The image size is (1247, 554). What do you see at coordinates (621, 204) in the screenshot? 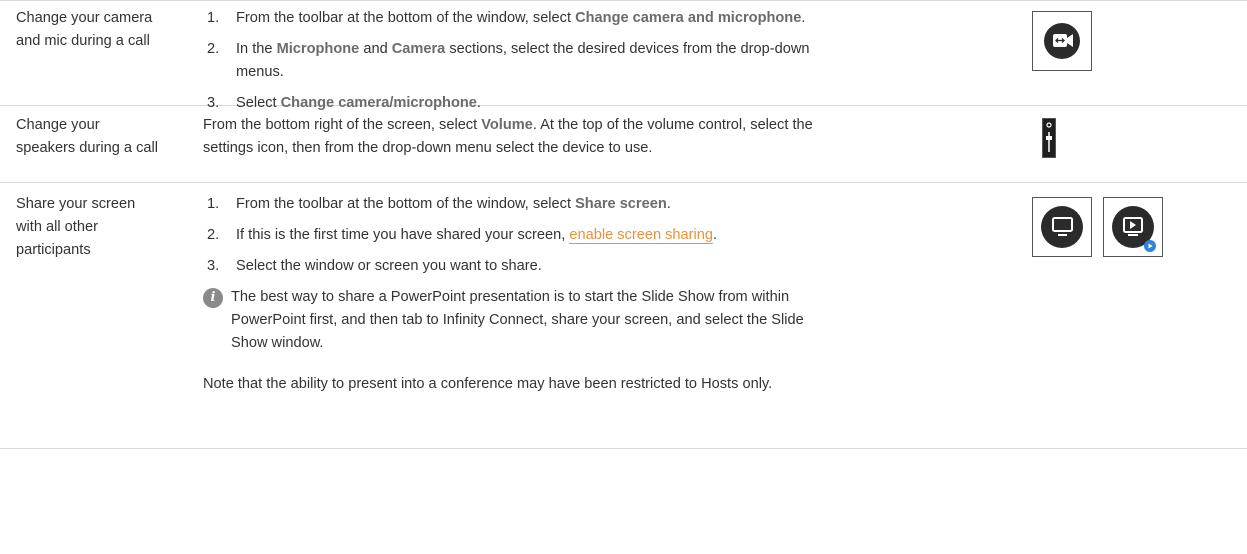
I see `ui-term: Share screen` at bounding box center [621, 204].